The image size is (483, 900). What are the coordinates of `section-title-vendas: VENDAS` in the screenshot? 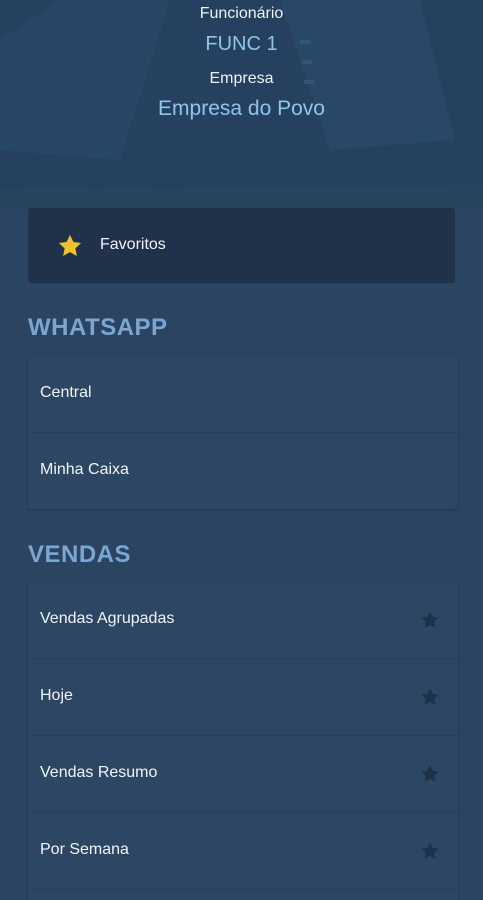 It's located at (80, 554).